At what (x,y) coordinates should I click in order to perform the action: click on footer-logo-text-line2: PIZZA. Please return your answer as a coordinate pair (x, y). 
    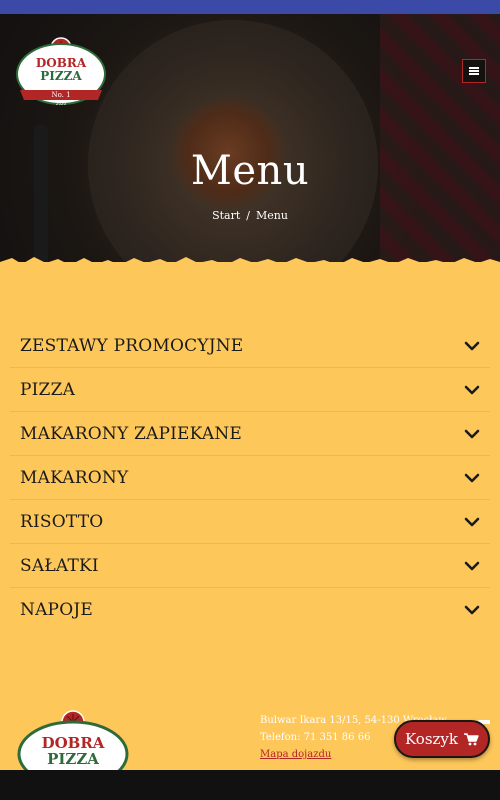
    Looking at the image, I should click on (73, 759).